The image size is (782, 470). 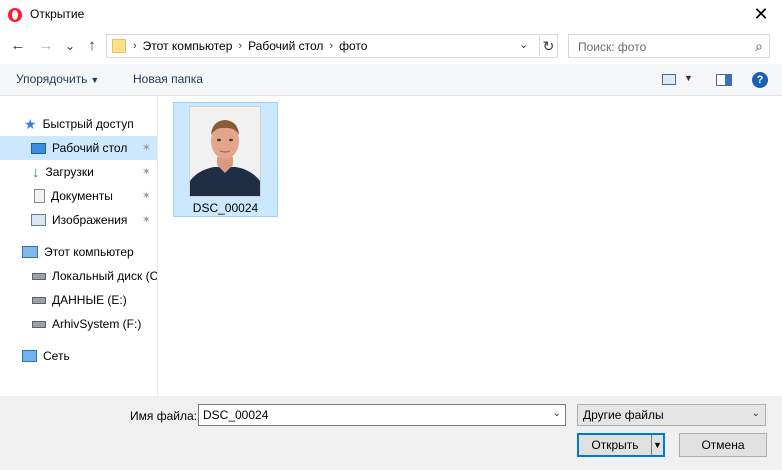 I want to click on folder-icon, so click(x=119, y=46).